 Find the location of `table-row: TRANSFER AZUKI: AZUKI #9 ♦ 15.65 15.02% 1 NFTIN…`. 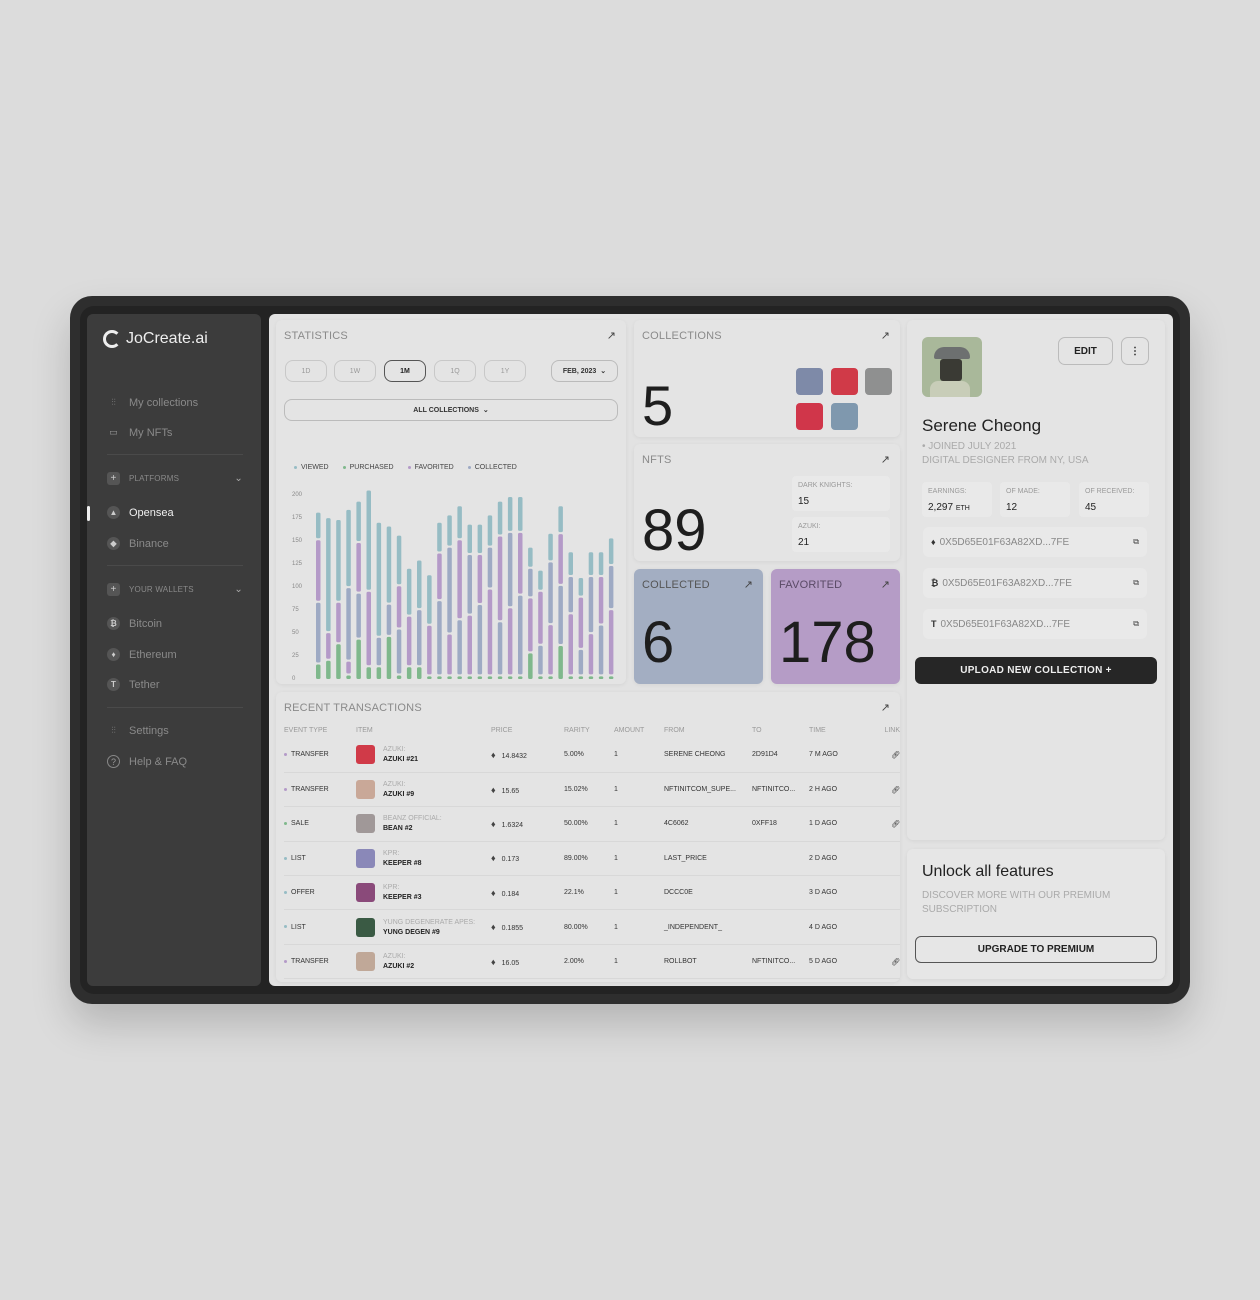

table-row: TRANSFER AZUKI: AZUKI #9 ♦ 15.65 15.02% 1 NFTIN… is located at coordinates (592, 790).